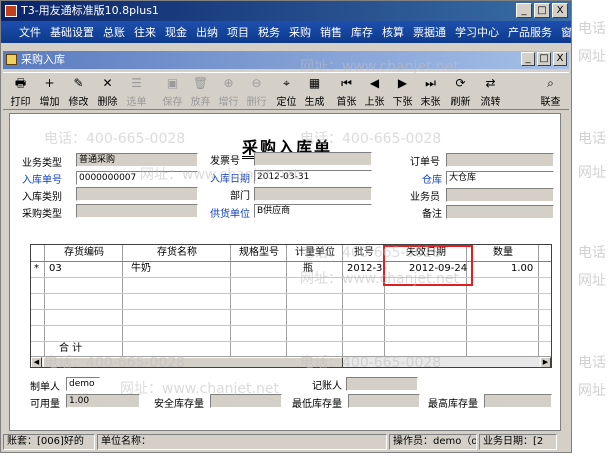 Image resolution: width=608 pixels, height=456 pixels. What do you see at coordinates (259, 253) in the screenshot?
I see `header-spec: 规格型号` at bounding box center [259, 253].